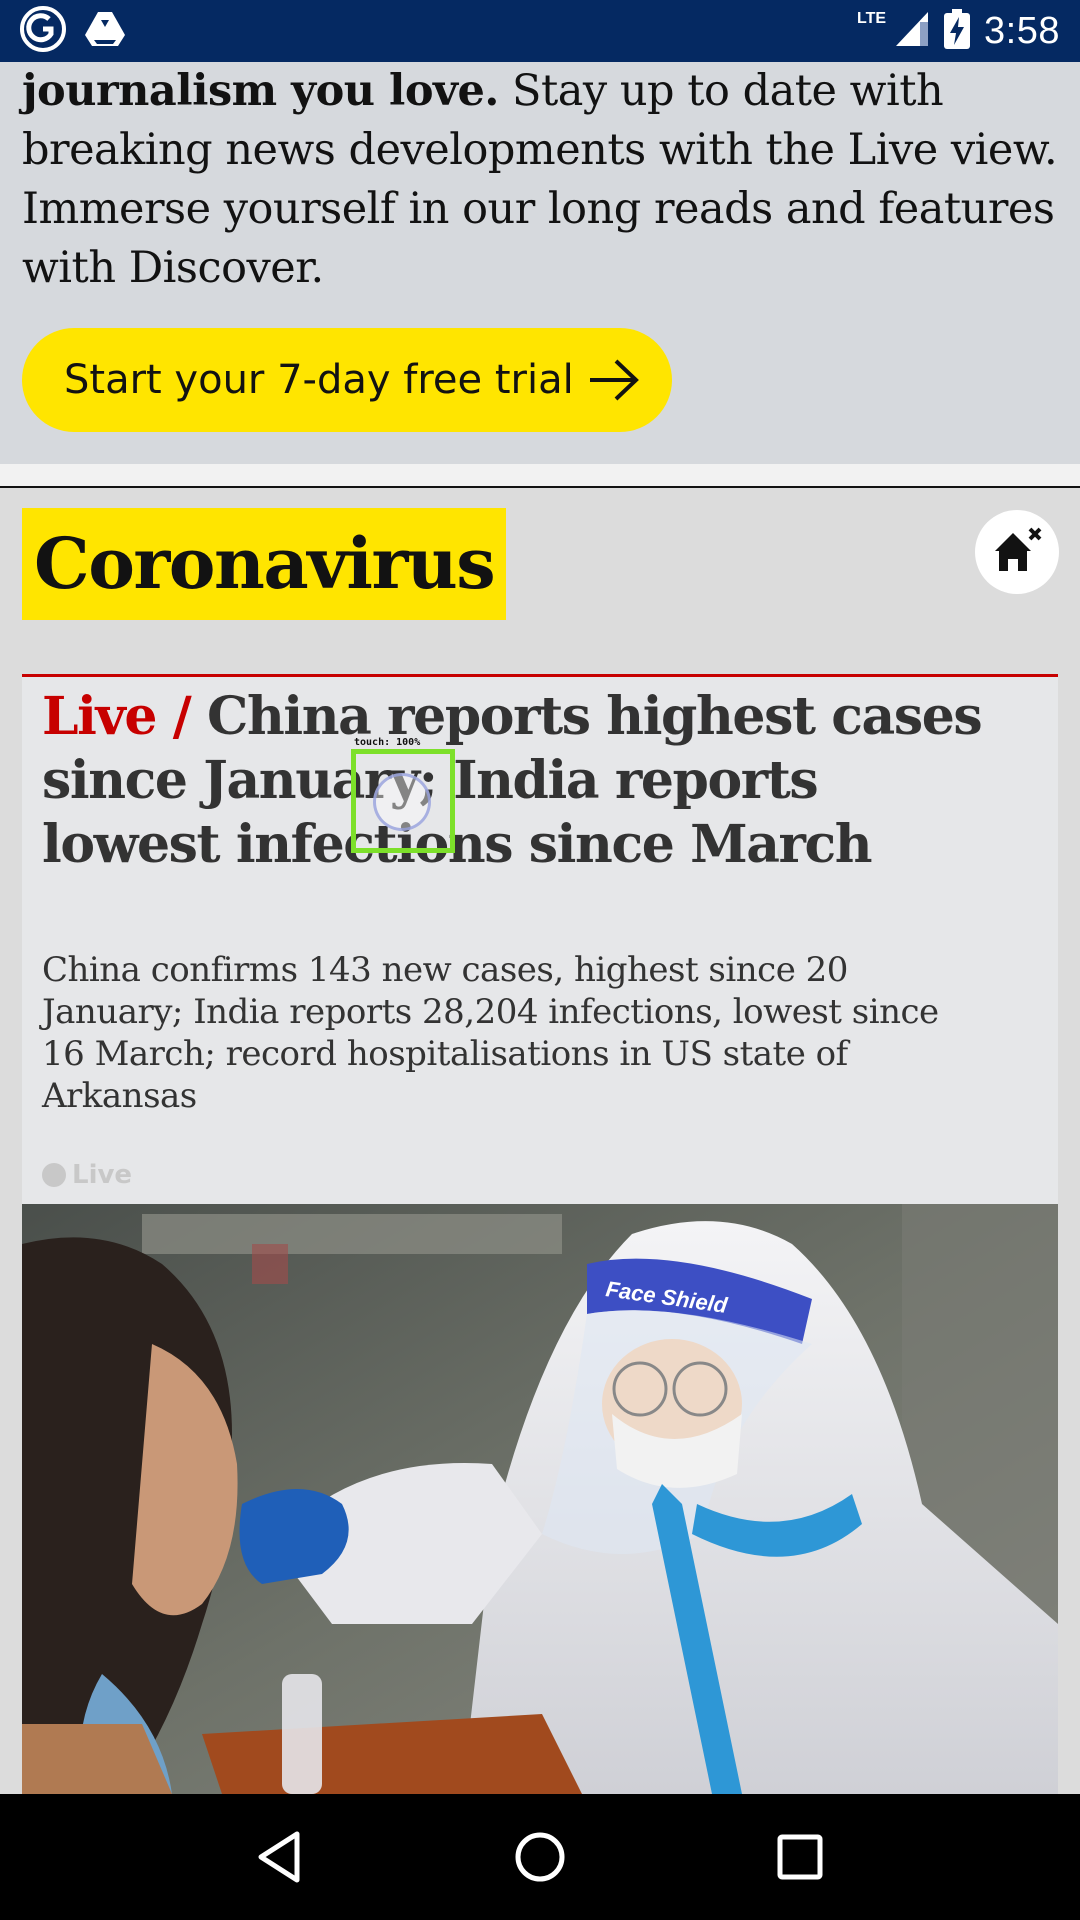  I want to click on home-circle-icon, so click(540, 1857).